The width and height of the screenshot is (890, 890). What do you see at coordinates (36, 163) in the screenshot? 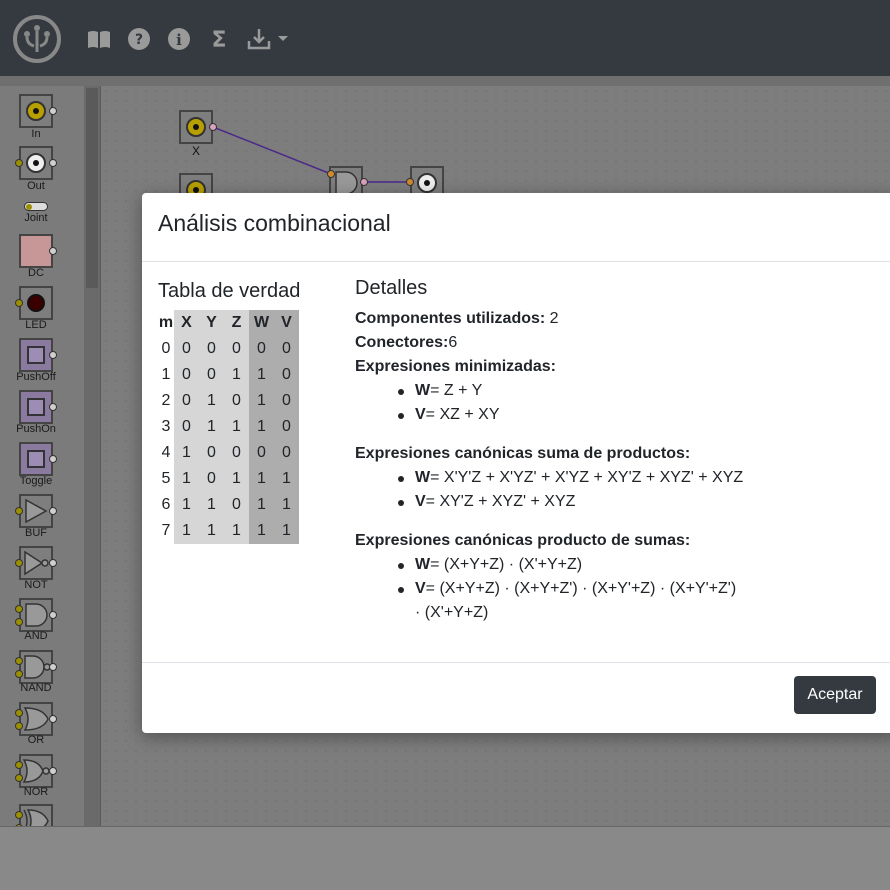
I see `out-component-icon` at bounding box center [36, 163].